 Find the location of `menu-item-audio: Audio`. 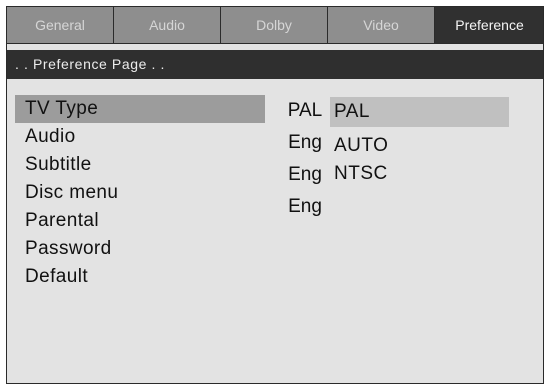

menu-item-audio: Audio is located at coordinates (140, 137).